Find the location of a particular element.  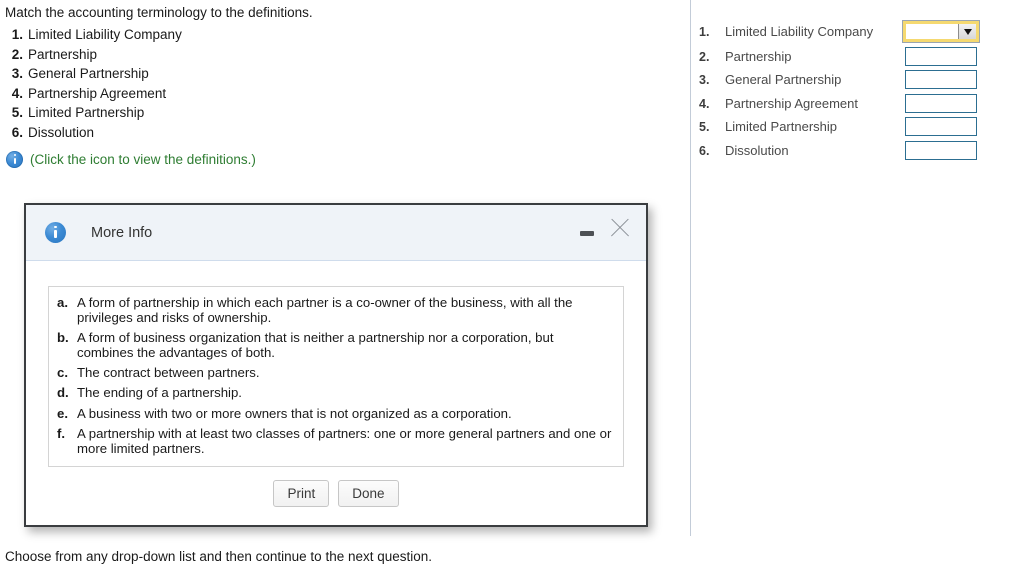

list-item: 1. Limited Liability Company is located at coordinates (206, 37).